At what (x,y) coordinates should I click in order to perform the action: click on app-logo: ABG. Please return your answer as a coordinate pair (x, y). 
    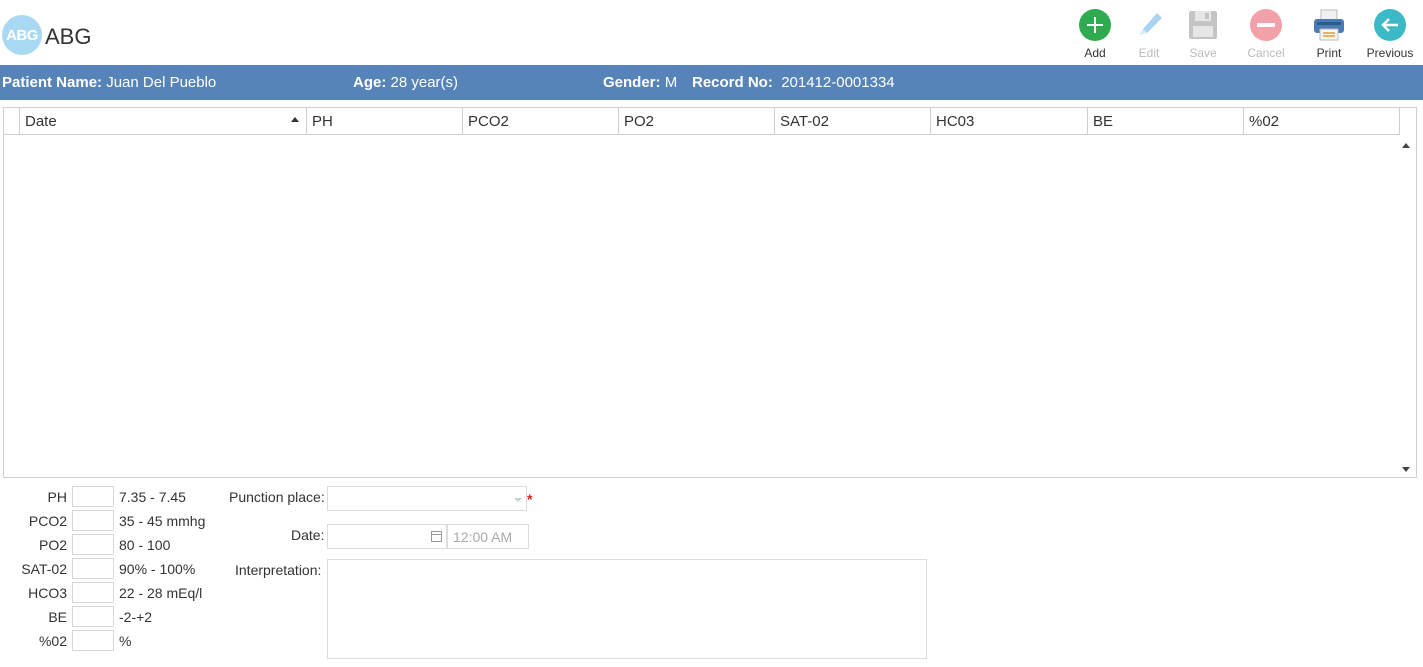
    Looking at the image, I should click on (22, 35).